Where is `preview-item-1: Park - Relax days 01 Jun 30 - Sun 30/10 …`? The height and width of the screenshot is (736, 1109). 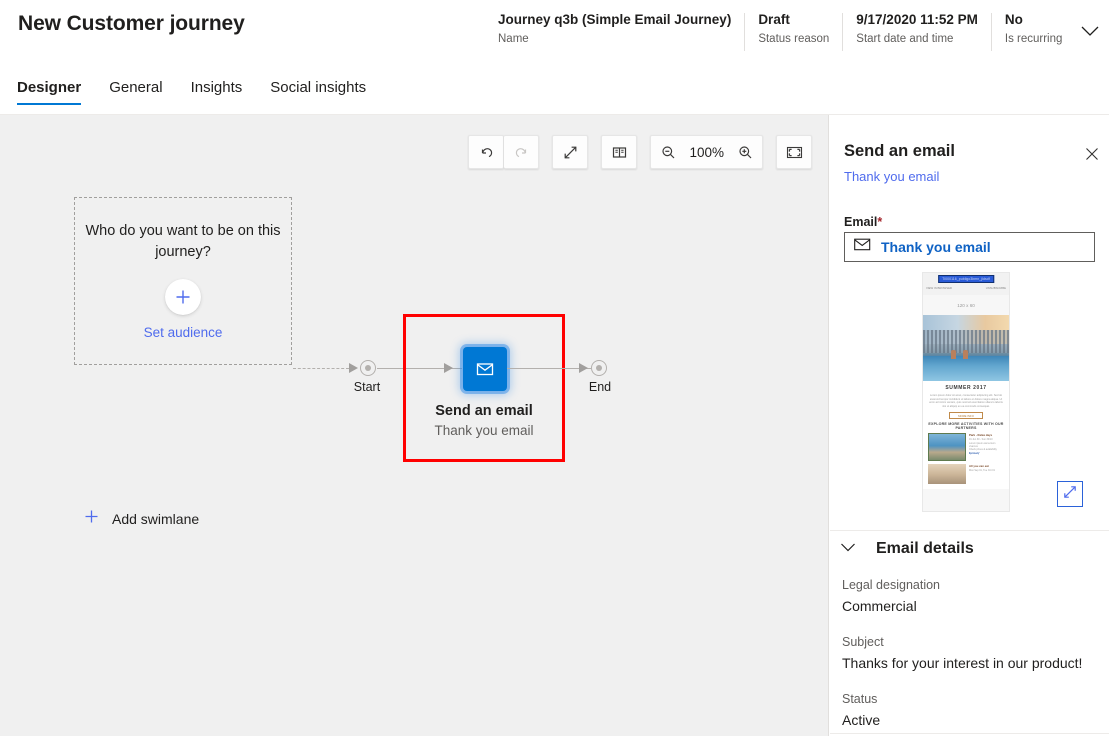
preview-item-1: Park - Relax days 01 Jun 30 - Sun 30/10 … is located at coordinates (966, 447).